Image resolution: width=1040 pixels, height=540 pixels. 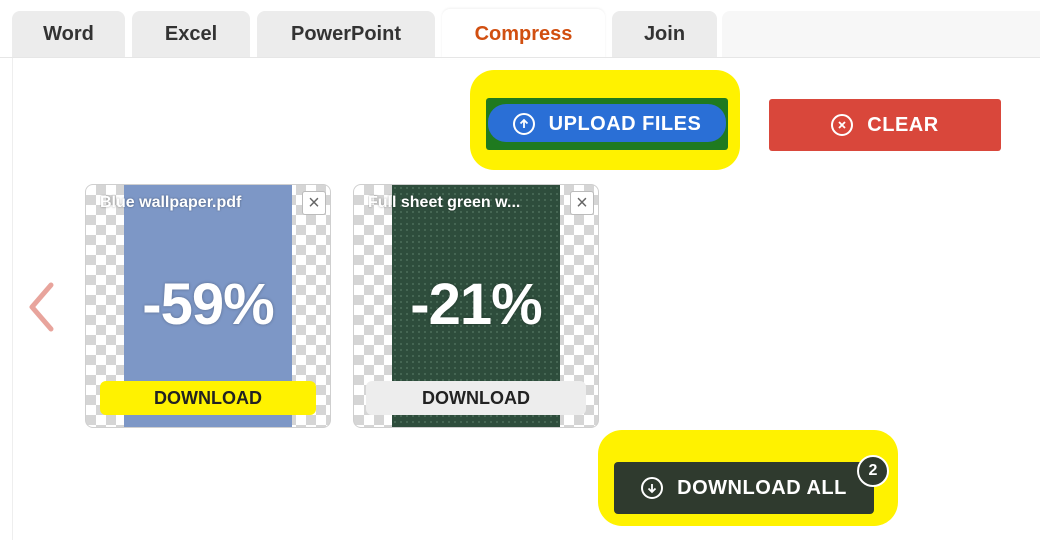 I want to click on clear-label: CLEAR, so click(x=903, y=124).